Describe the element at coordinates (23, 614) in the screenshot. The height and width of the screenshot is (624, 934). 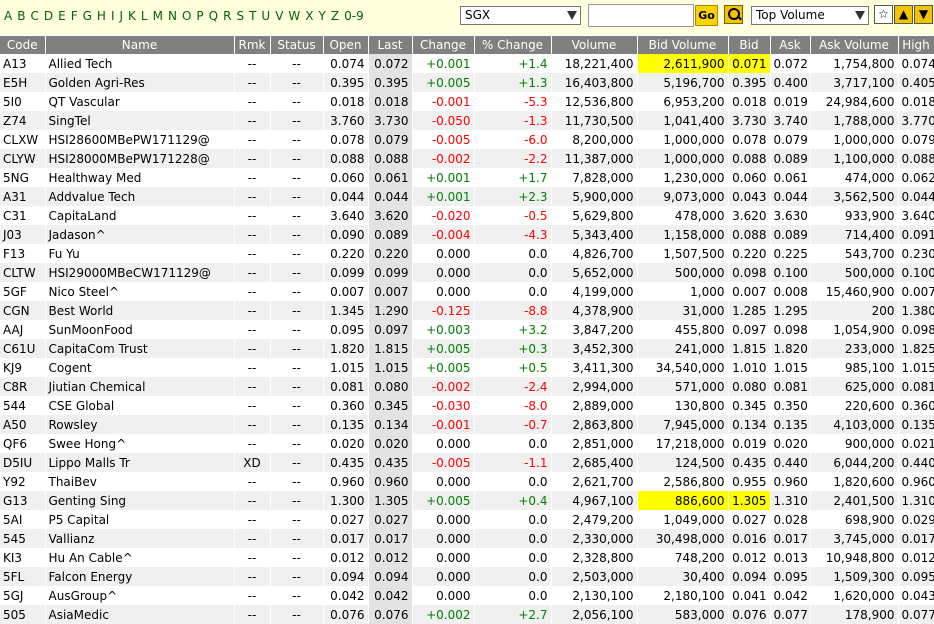
I see `code-cell: 505` at that location.